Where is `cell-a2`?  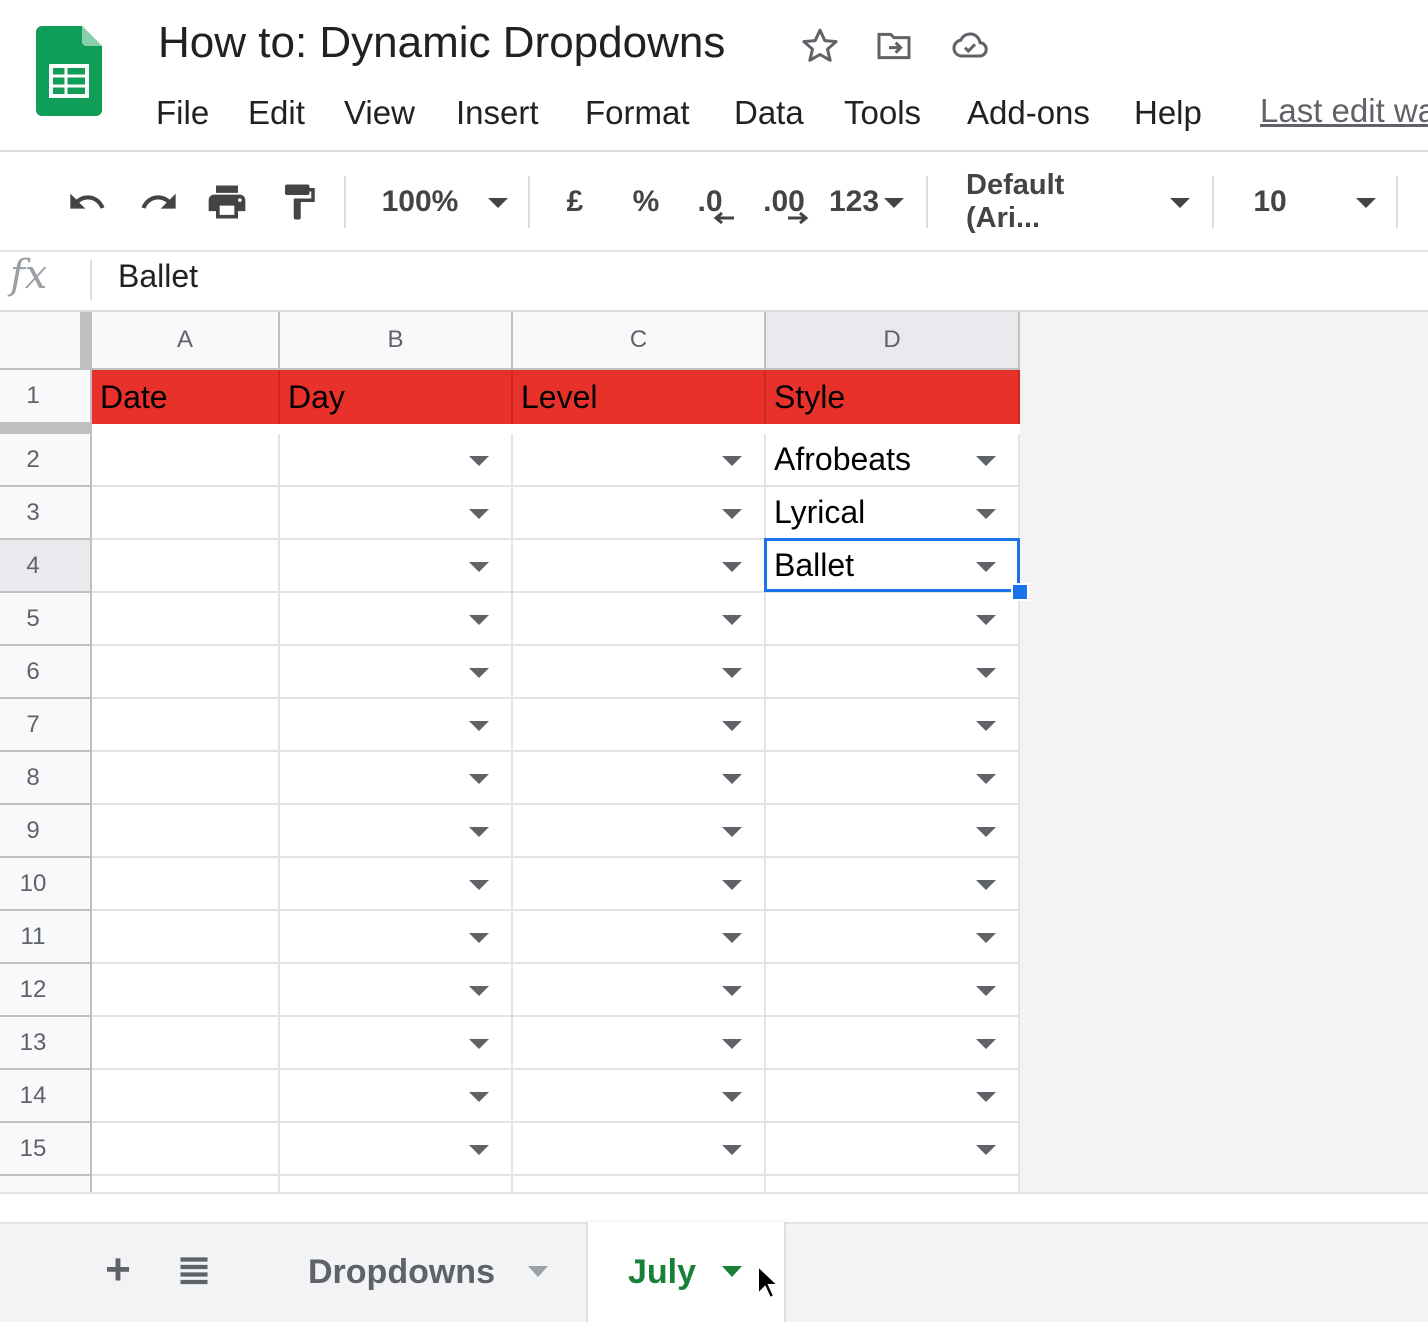 cell-a2 is located at coordinates (186, 460).